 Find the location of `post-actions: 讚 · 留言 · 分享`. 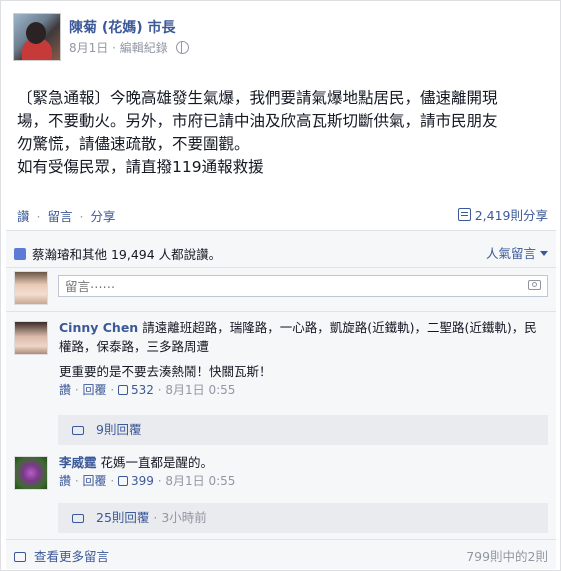

post-actions: 讚 · 留言 · 分享 is located at coordinates (66, 215).